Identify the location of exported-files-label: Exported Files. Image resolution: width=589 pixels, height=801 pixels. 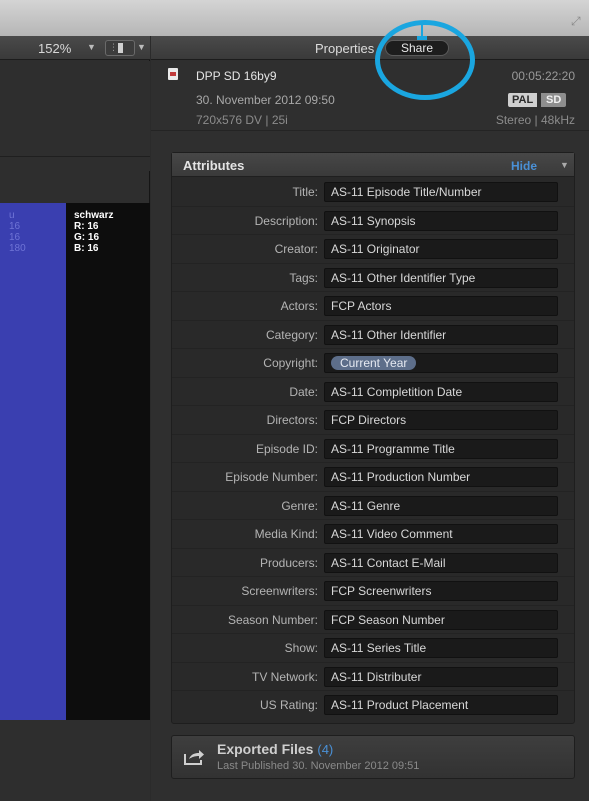
(265, 749).